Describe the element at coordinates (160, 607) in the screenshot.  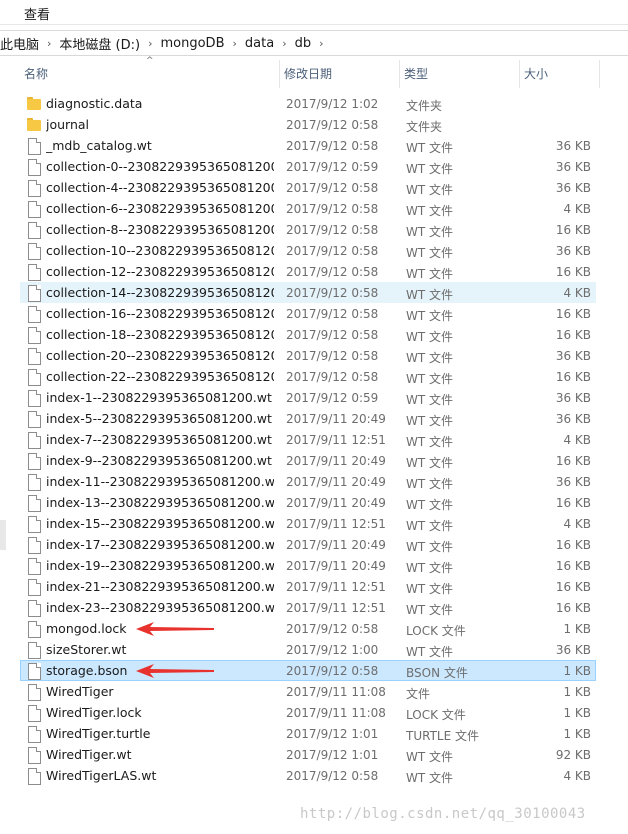
I see `file-name: index-23--2308229395365081200.wt` at that location.